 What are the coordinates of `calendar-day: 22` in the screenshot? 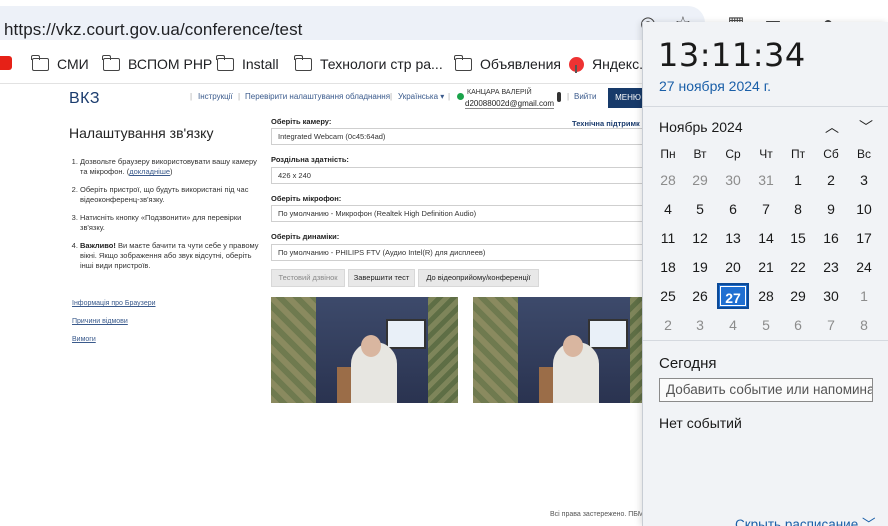 It's located at (798, 267).